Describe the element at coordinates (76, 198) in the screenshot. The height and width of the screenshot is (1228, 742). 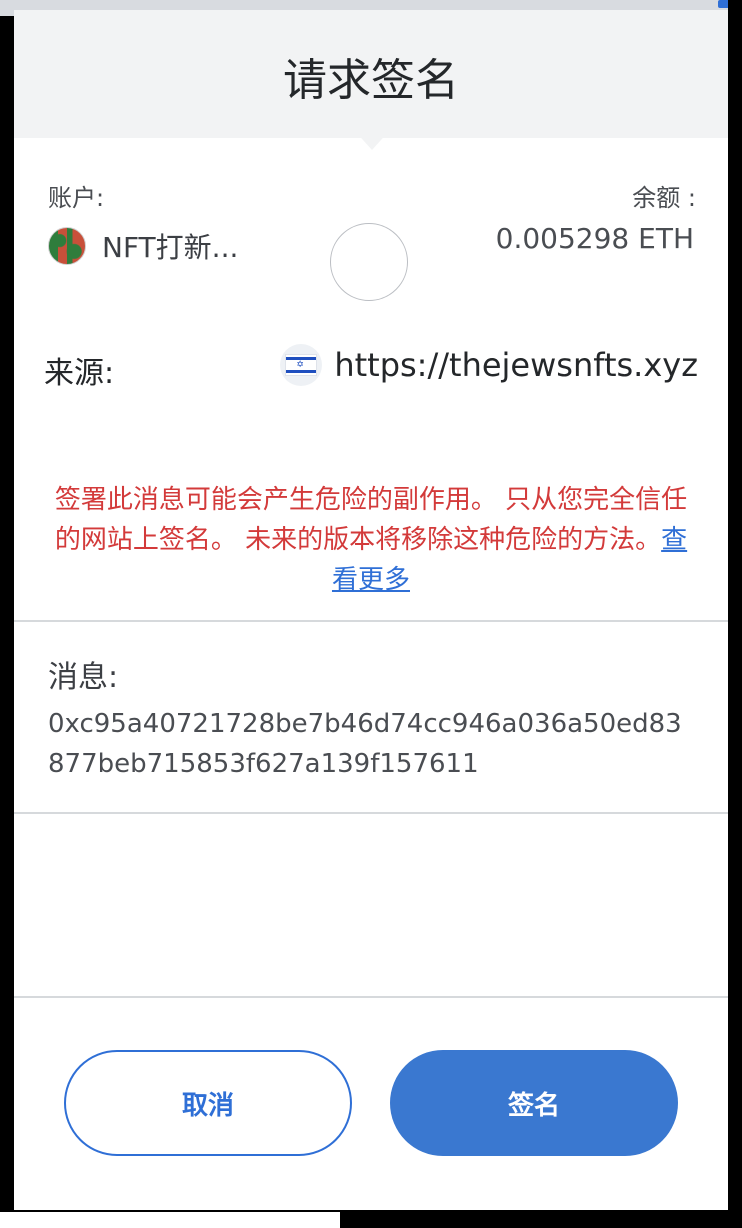
I see `account-label: 账户:` at that location.